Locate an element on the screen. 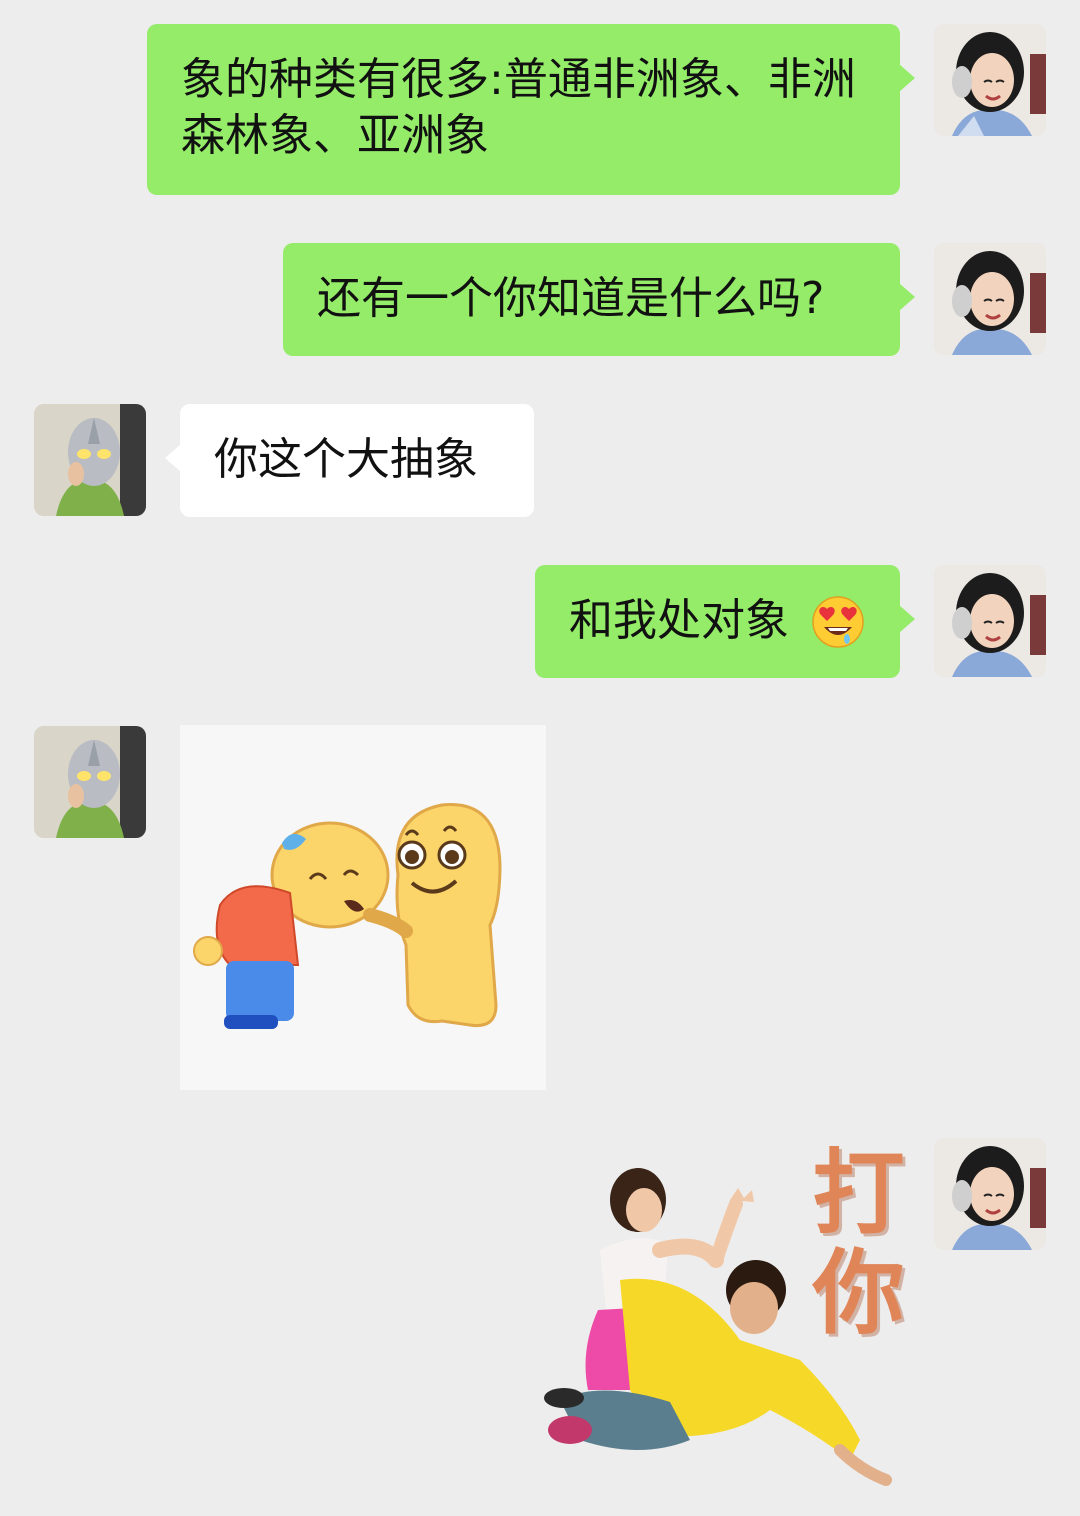  message-bubble-outgoing: 还有一个你知道是什么吗? is located at coordinates (599, 299).